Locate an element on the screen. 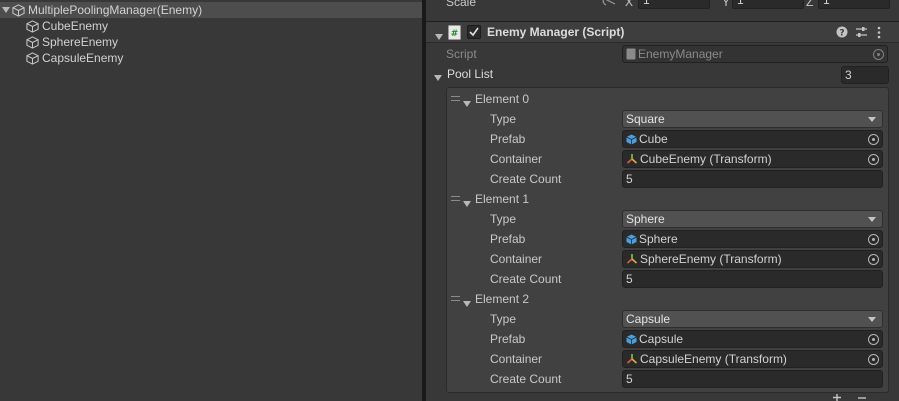 Image resolution: width=899 pixels, height=401 pixels. element-1-create-count-field: 5 is located at coordinates (752, 279).